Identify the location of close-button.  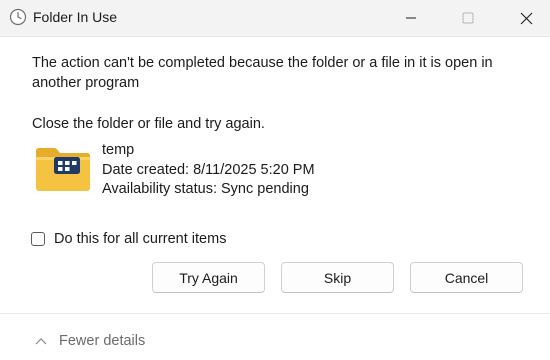
(526, 18).